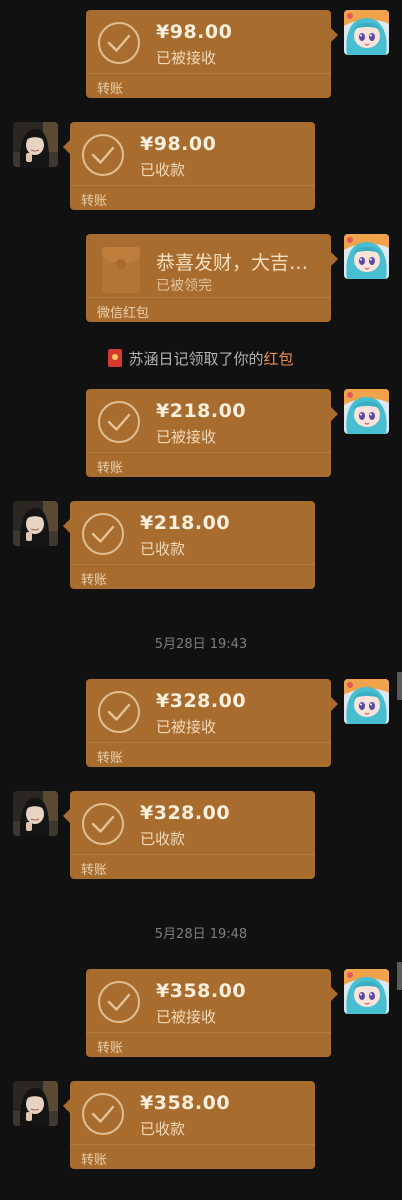 The height and width of the screenshot is (1200, 402). Describe the element at coordinates (189, 545) in the screenshot. I see `transfer-bubble: ¥218.00 已收款转账` at that location.